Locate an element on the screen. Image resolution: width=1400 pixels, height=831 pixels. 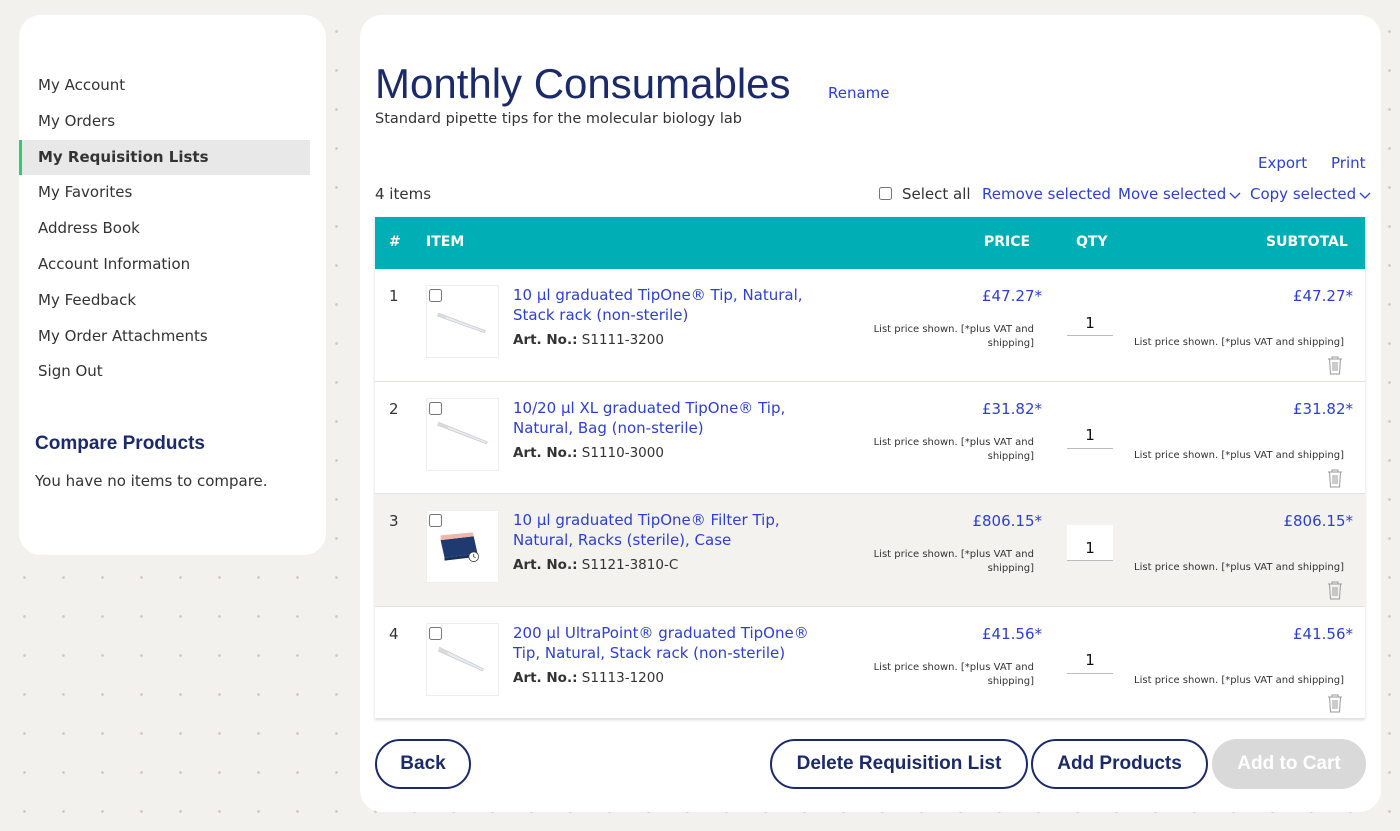
unit-price: £806.15* is located at coordinates (1007, 521).